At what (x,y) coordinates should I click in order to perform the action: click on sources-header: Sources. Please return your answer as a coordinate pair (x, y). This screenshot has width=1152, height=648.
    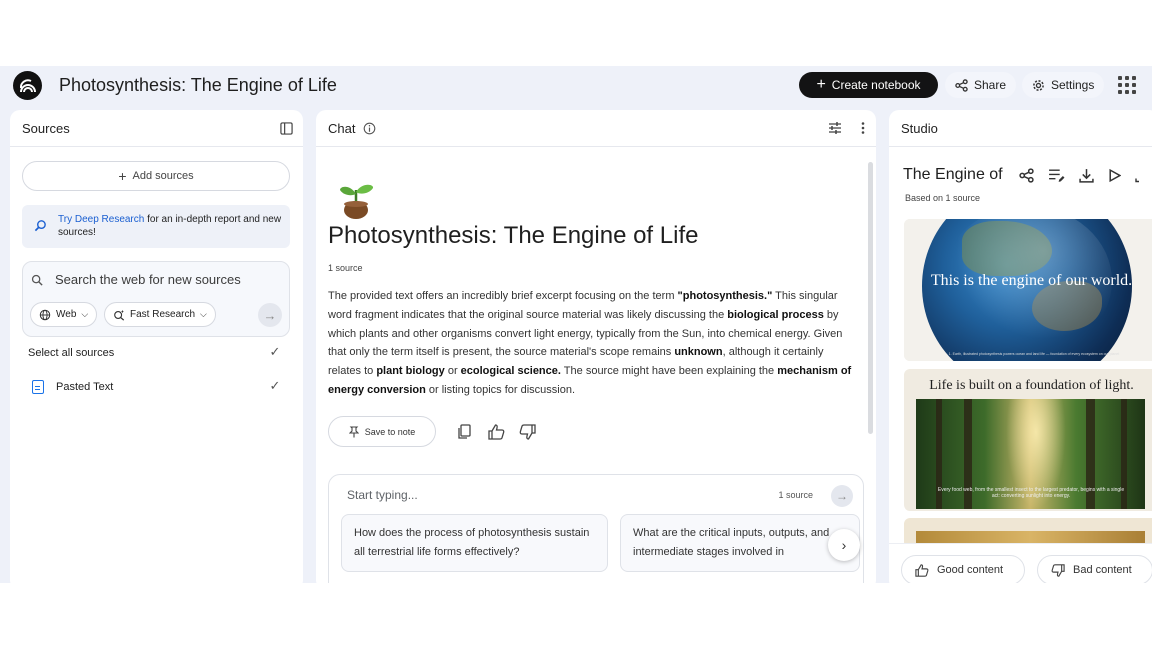
    Looking at the image, I should click on (156, 128).